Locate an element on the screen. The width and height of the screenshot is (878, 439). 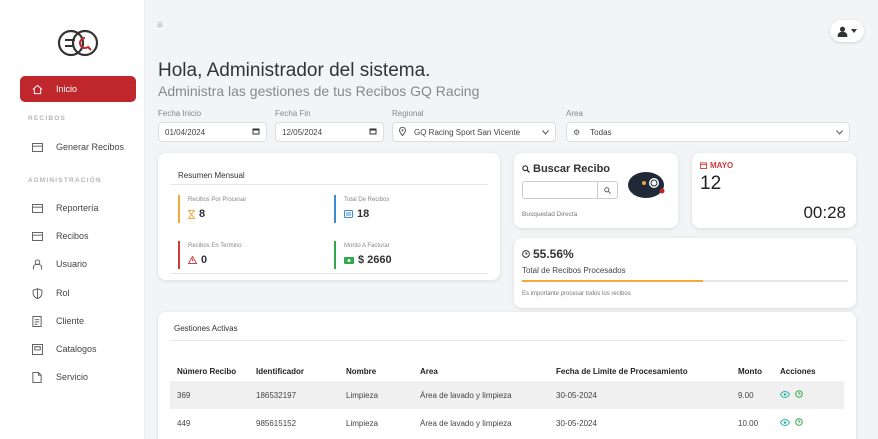
sidebar-item-label: Reportería is located at coordinates (77, 208).